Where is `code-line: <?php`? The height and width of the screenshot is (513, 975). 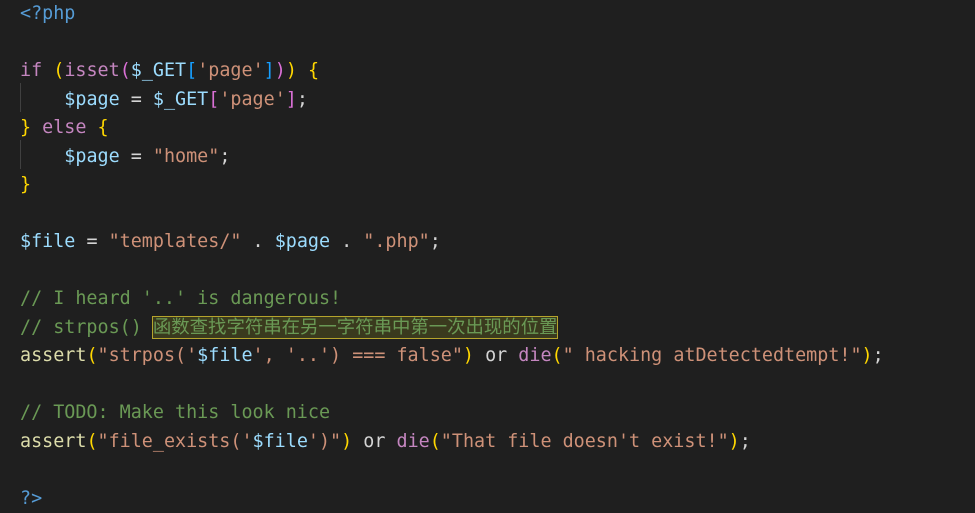 code-line: <?php is located at coordinates (47, 14).